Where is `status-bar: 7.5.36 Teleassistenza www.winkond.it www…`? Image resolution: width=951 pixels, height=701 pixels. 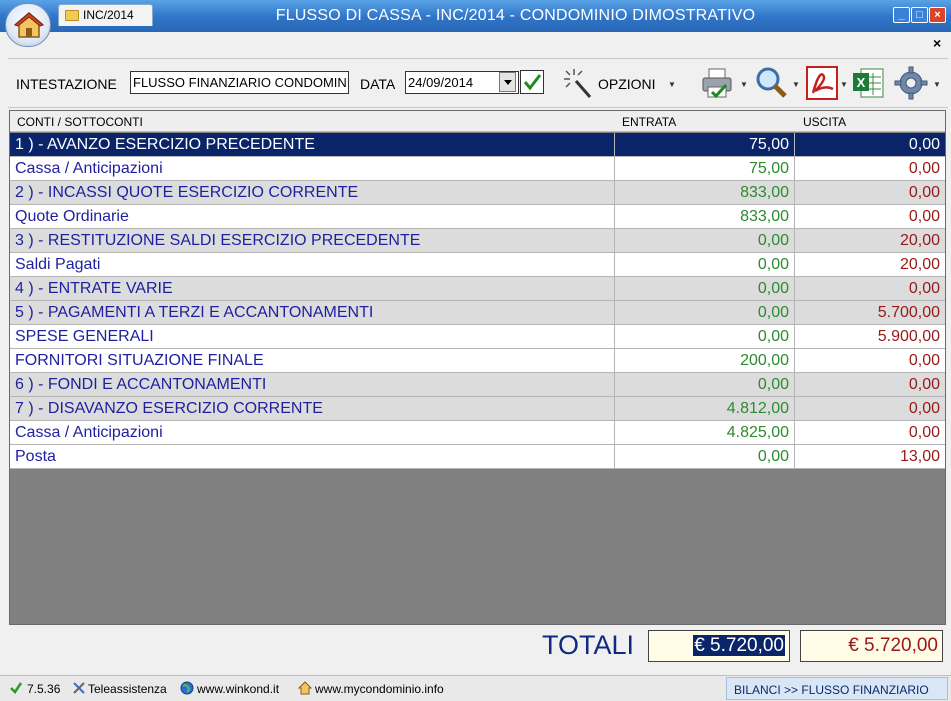 status-bar: 7.5.36 Teleassistenza www.winkond.it www… is located at coordinates (475, 688).